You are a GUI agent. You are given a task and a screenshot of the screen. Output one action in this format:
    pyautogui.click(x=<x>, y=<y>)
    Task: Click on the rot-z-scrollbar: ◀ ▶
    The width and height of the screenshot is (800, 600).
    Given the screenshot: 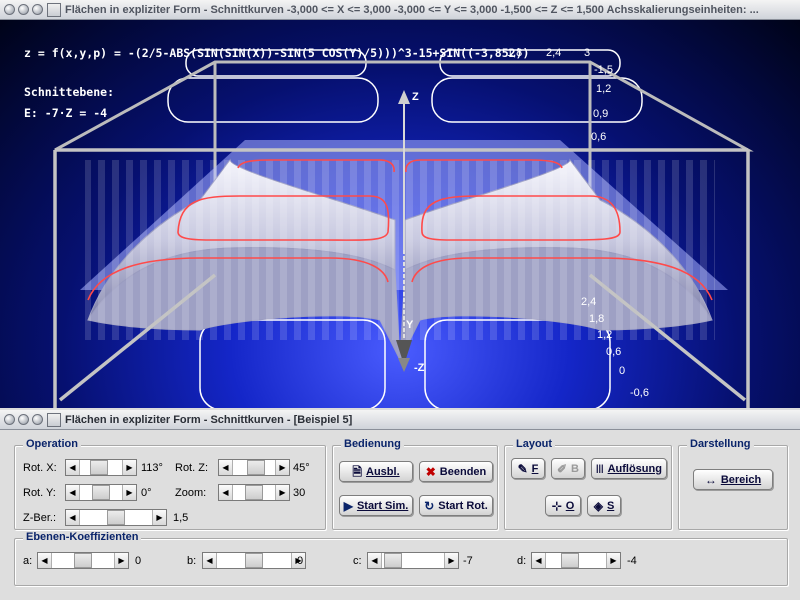 What is the action you would take?
    pyautogui.click(x=254, y=467)
    